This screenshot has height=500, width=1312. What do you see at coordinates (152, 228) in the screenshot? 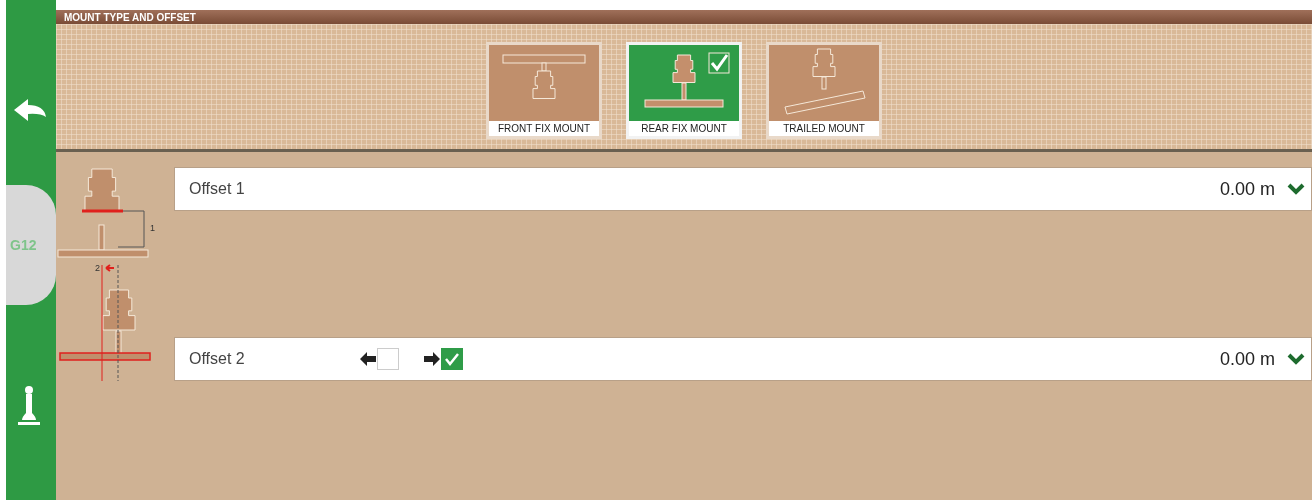
I see `offset-number: 1` at bounding box center [152, 228].